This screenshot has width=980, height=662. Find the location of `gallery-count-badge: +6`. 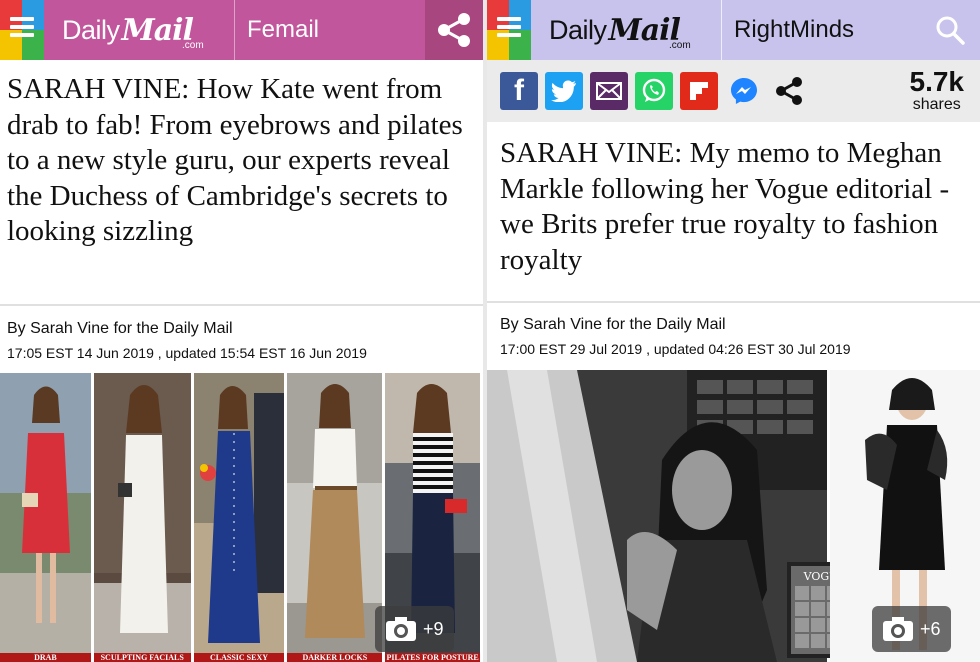

gallery-count-badge: +6 is located at coordinates (911, 629).